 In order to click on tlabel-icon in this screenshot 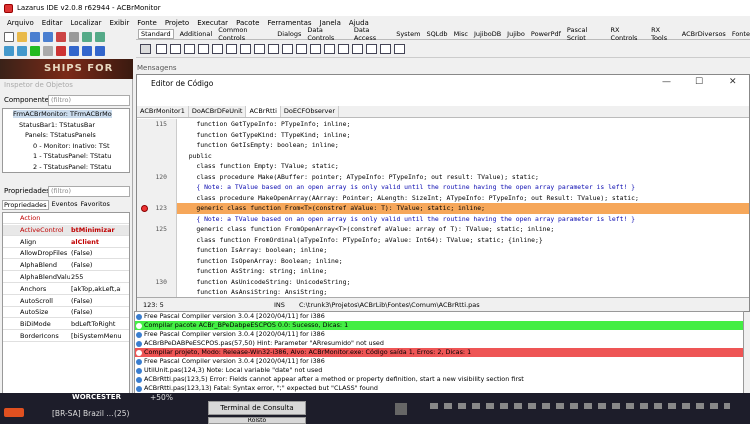, I will do `click(203, 49)`.